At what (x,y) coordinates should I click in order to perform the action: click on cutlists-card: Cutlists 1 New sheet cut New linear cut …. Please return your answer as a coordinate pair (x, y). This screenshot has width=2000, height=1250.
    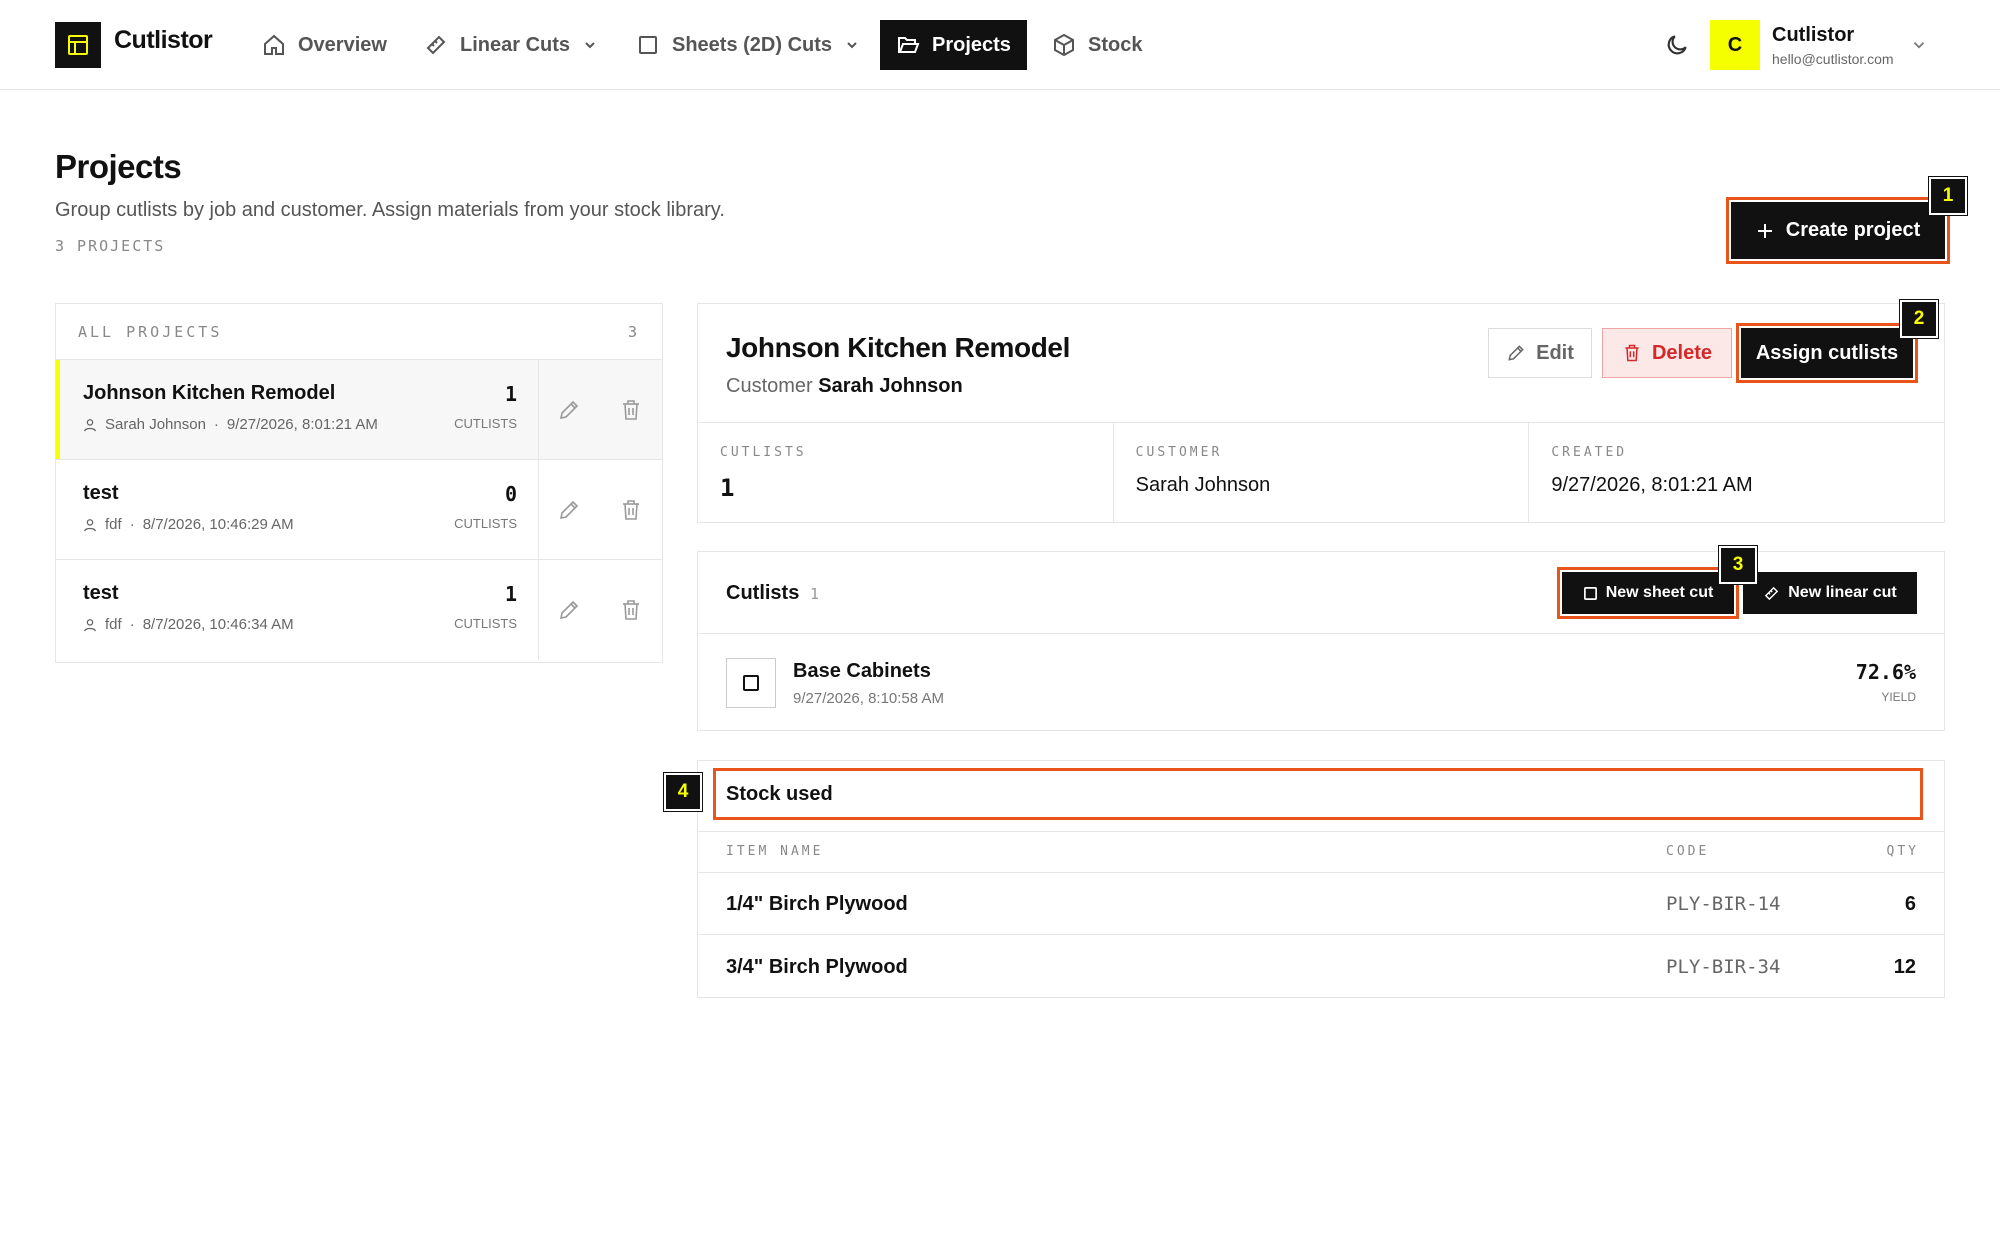
    Looking at the image, I should click on (1321, 641).